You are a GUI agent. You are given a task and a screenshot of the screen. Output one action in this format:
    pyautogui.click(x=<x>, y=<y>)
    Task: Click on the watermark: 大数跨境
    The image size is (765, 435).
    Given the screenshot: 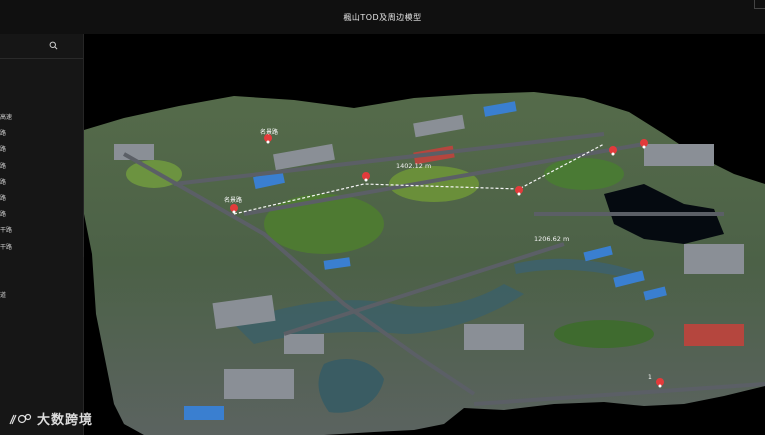 What is the action you would take?
    pyautogui.click(x=50, y=418)
    